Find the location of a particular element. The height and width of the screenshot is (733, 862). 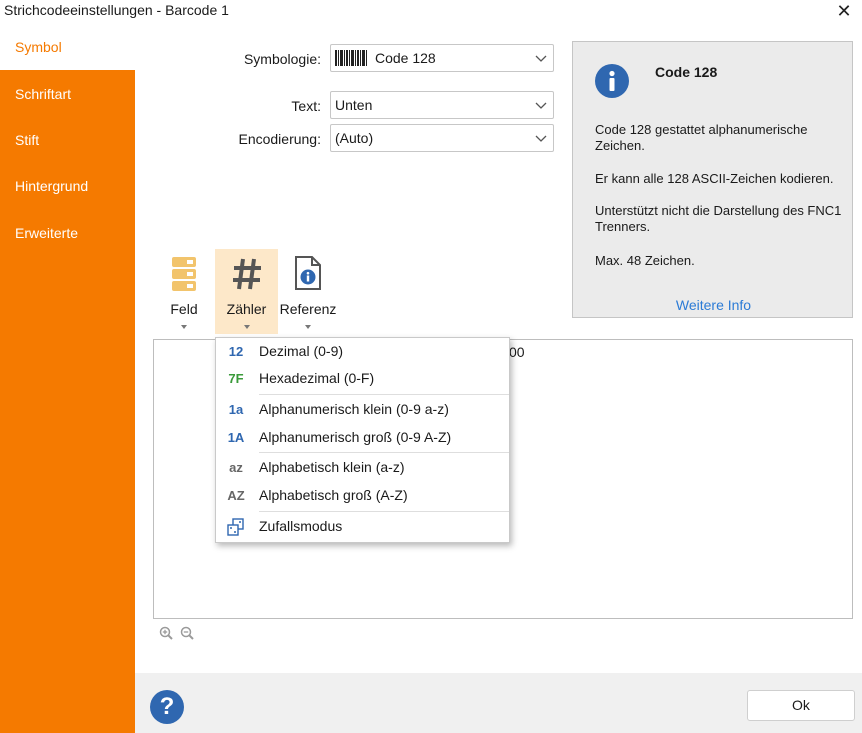

counter-button-label: Zähler is located at coordinates (246, 309).